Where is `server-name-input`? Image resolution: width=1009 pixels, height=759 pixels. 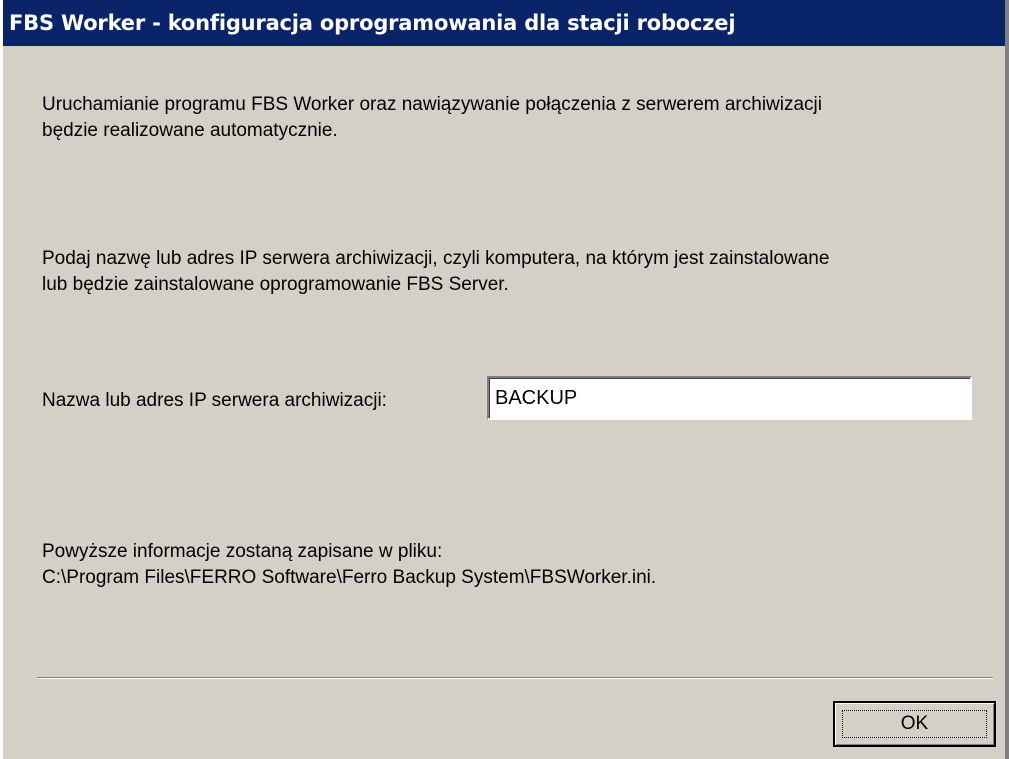
server-name-input is located at coordinates (729, 398).